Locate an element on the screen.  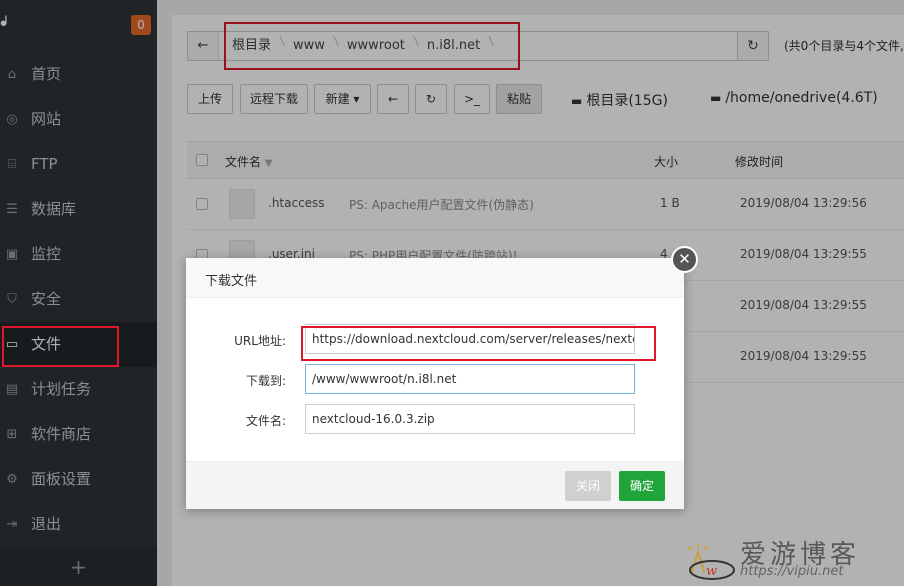
dialog-header: 下载文件 is located at coordinates (435, 278).